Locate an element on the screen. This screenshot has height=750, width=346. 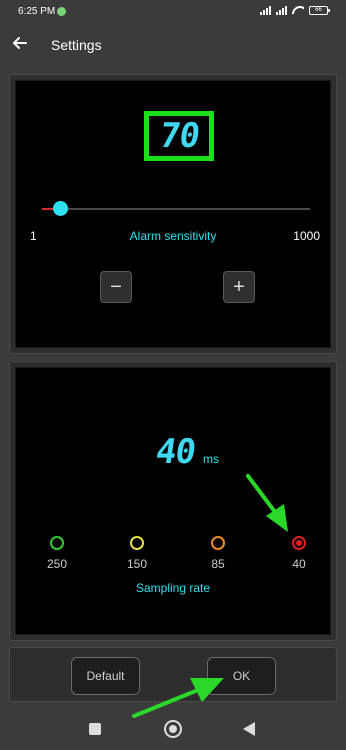
alarm-value-highlight: 70 is located at coordinates (179, 136).